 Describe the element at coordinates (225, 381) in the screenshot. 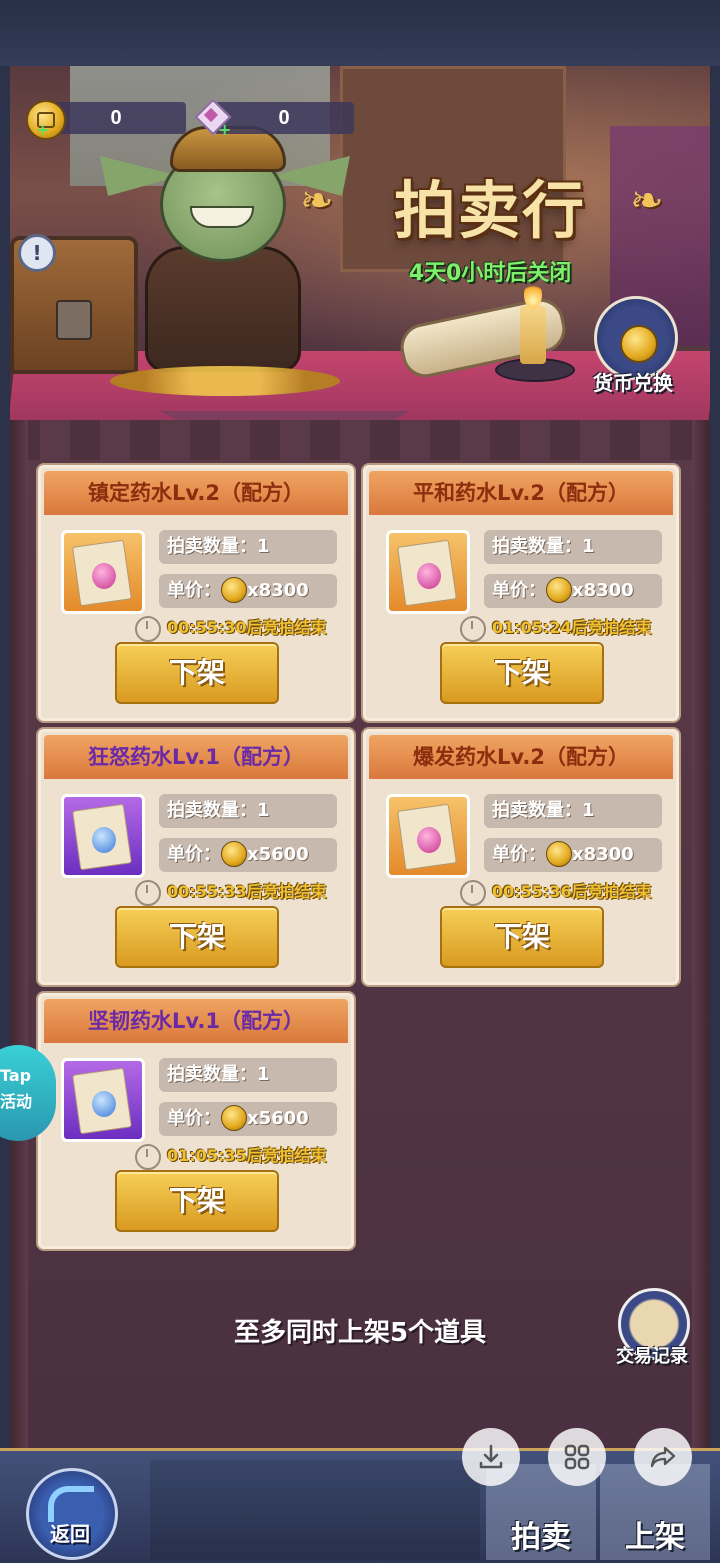

I see `coin-pile` at that location.